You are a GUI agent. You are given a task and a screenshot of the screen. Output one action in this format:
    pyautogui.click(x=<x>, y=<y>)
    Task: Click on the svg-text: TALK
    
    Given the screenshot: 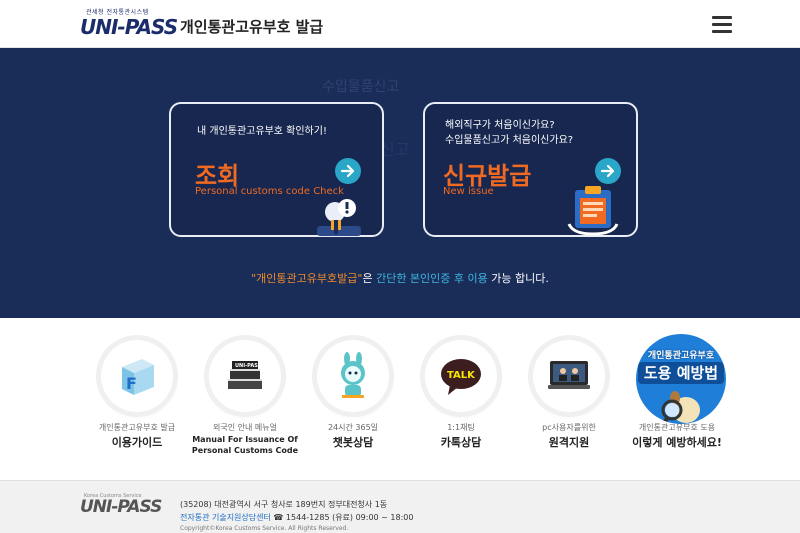 What is the action you would take?
    pyautogui.click(x=461, y=375)
    